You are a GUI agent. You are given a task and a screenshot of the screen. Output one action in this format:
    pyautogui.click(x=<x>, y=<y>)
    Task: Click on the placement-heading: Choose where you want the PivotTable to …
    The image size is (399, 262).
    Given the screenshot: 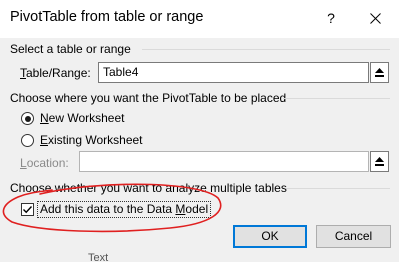 What is the action you would take?
    pyautogui.click(x=148, y=98)
    